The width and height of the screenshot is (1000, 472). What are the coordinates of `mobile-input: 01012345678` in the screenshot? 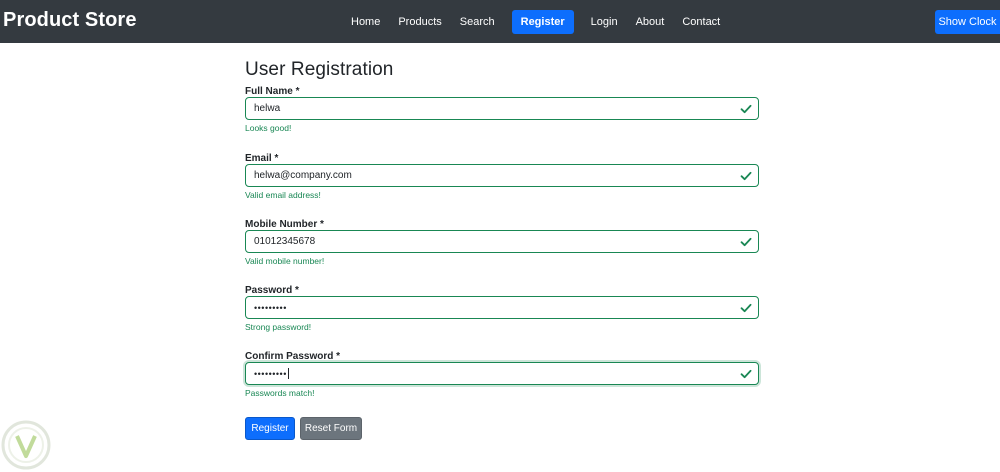 It's located at (502, 241).